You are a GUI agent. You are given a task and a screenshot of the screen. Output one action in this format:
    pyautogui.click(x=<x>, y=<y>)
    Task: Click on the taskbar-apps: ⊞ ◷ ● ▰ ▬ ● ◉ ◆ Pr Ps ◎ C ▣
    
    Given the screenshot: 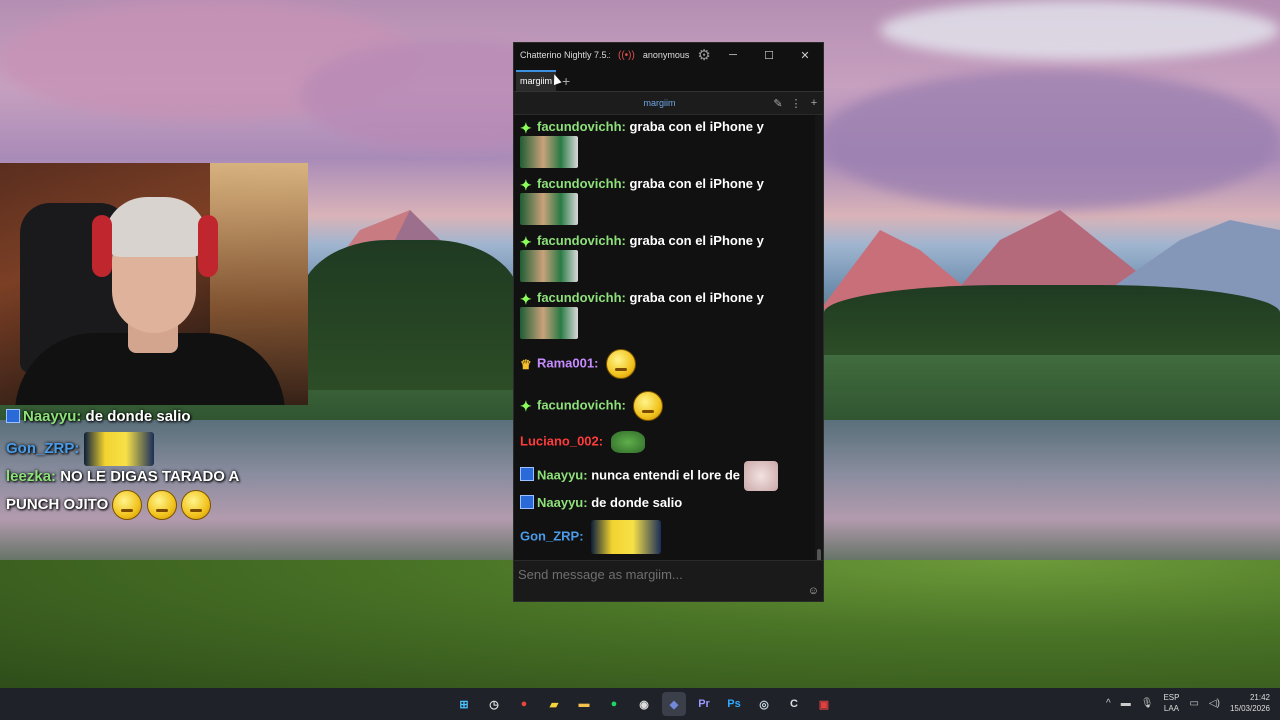 What is the action you would take?
    pyautogui.click(x=644, y=704)
    